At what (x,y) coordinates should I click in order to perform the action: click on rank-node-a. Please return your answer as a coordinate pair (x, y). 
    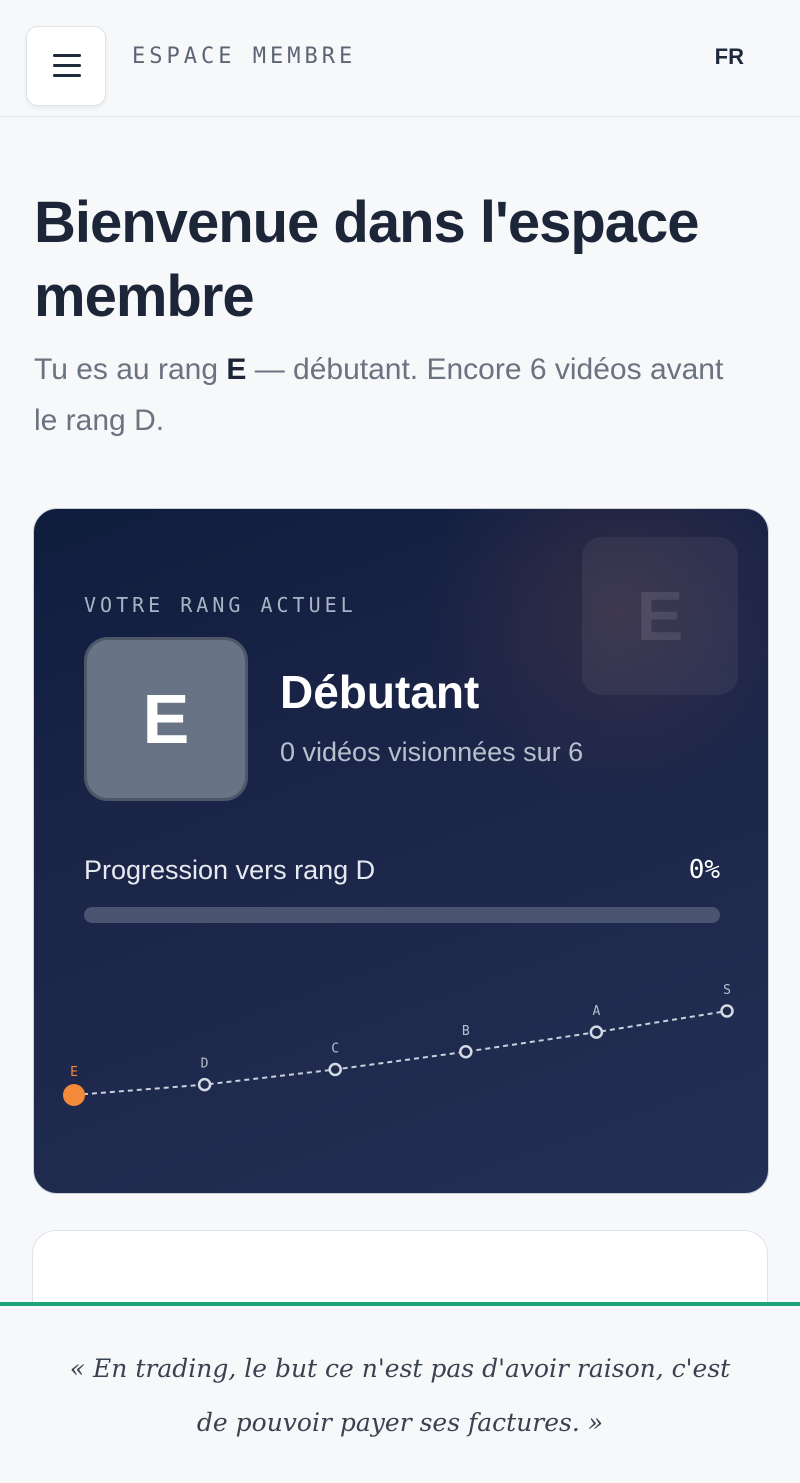
    Looking at the image, I should click on (596, 1032).